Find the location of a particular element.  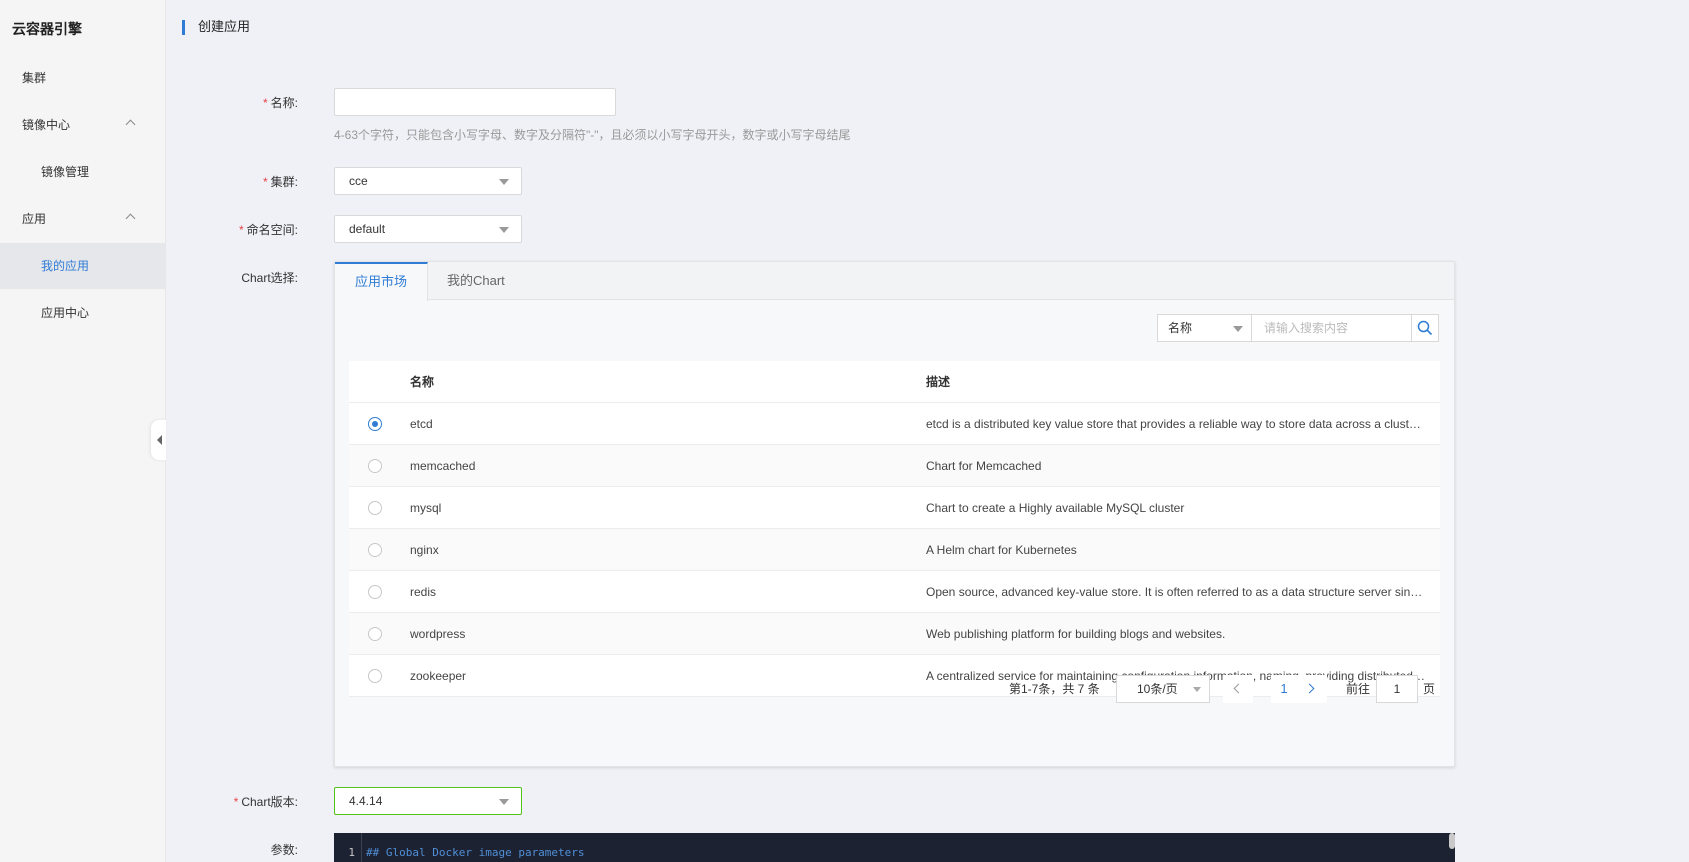

cluster-select: cce is located at coordinates (428, 181).